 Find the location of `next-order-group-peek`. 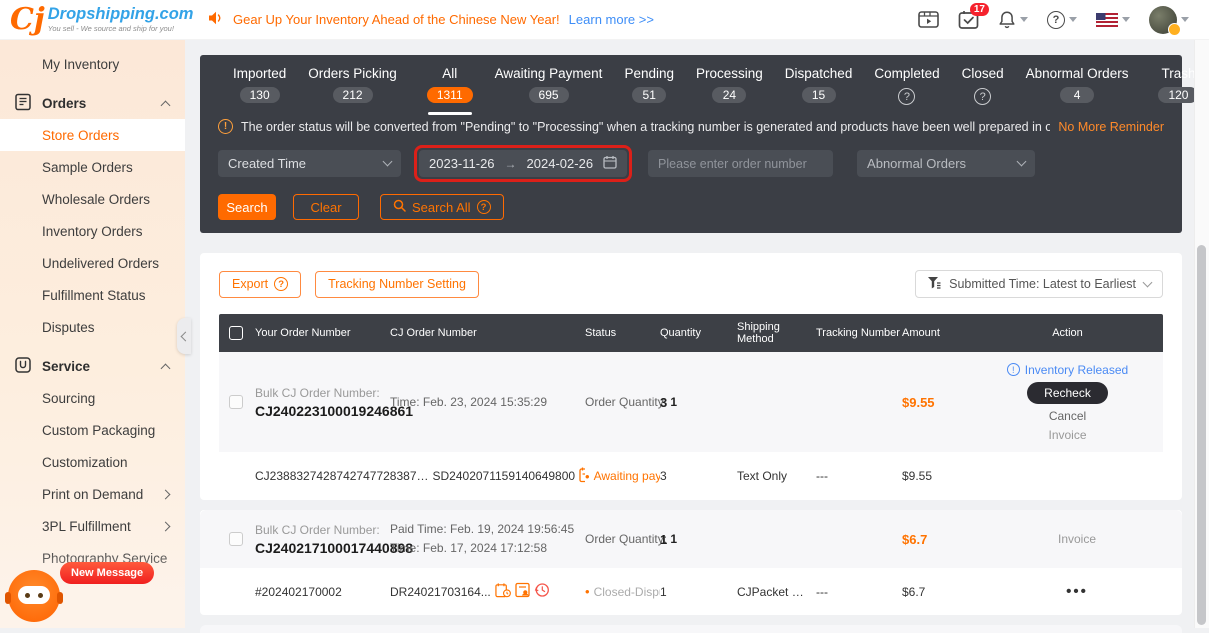

next-order-group-peek is located at coordinates (691, 629).